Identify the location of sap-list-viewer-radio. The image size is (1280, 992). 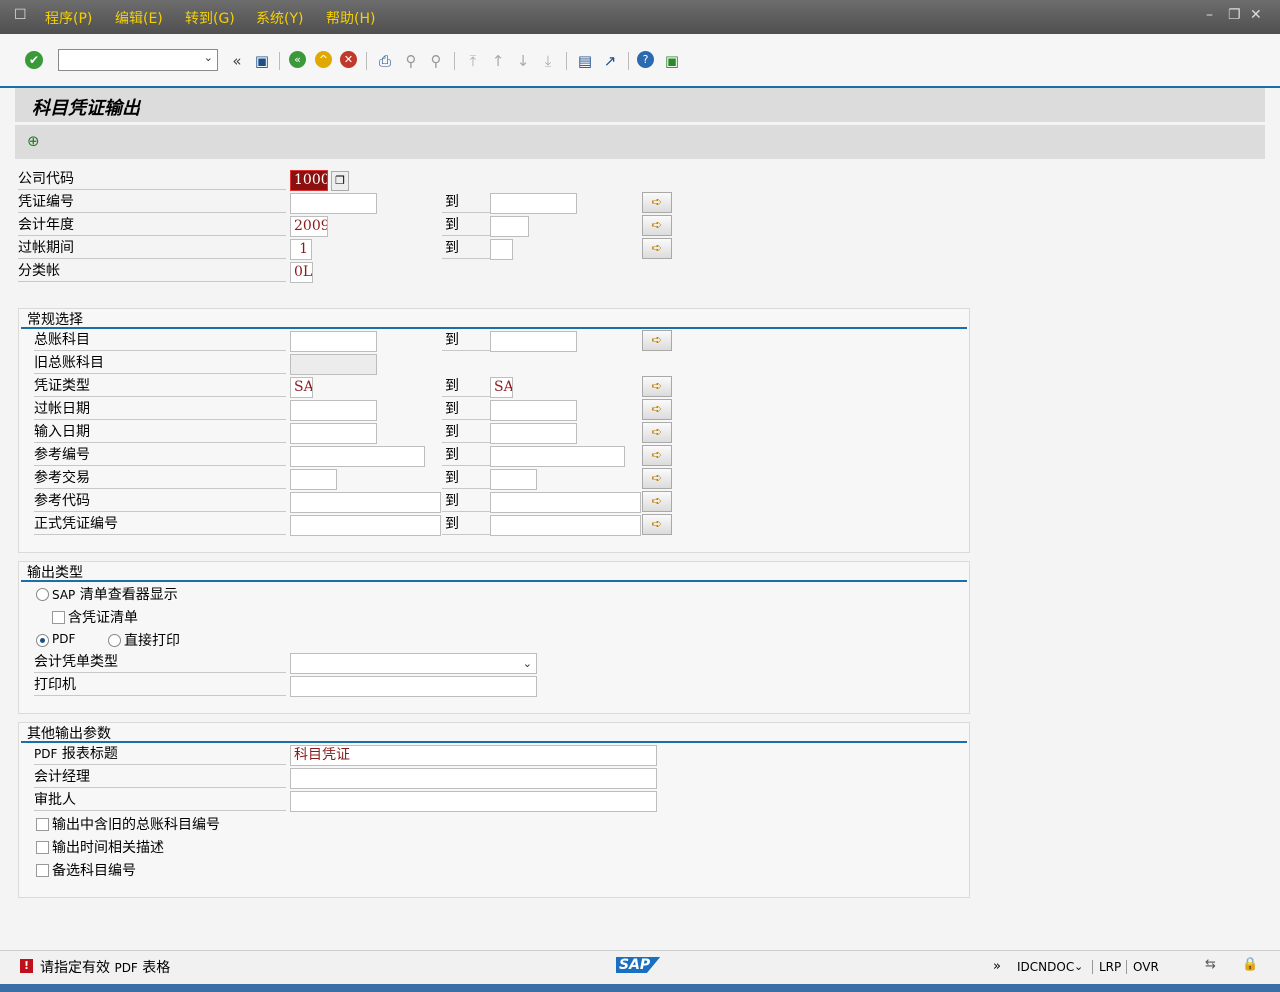
(42, 594).